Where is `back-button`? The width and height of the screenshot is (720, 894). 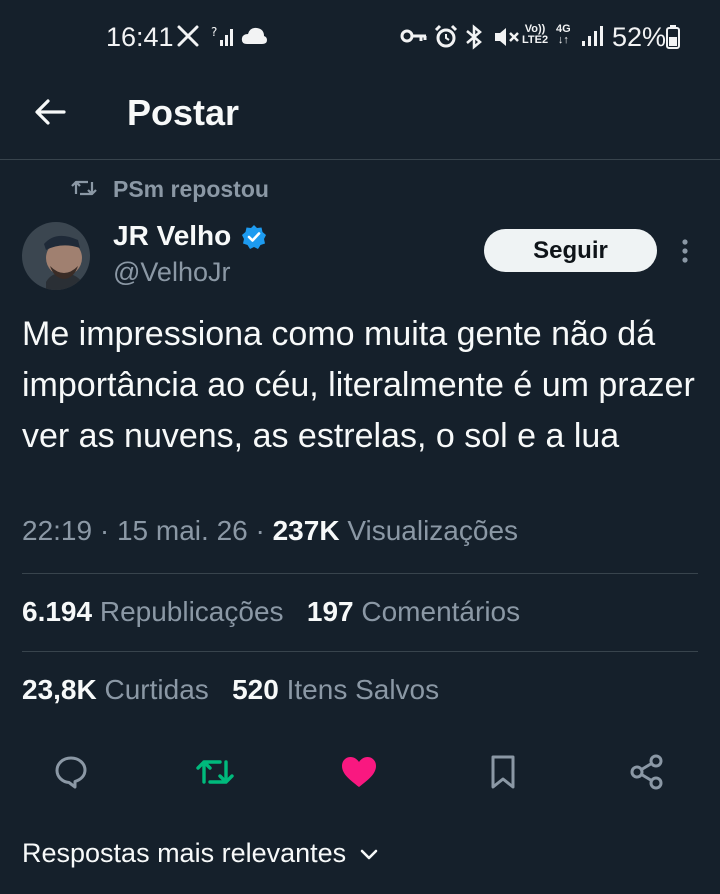
back-button is located at coordinates (50, 112).